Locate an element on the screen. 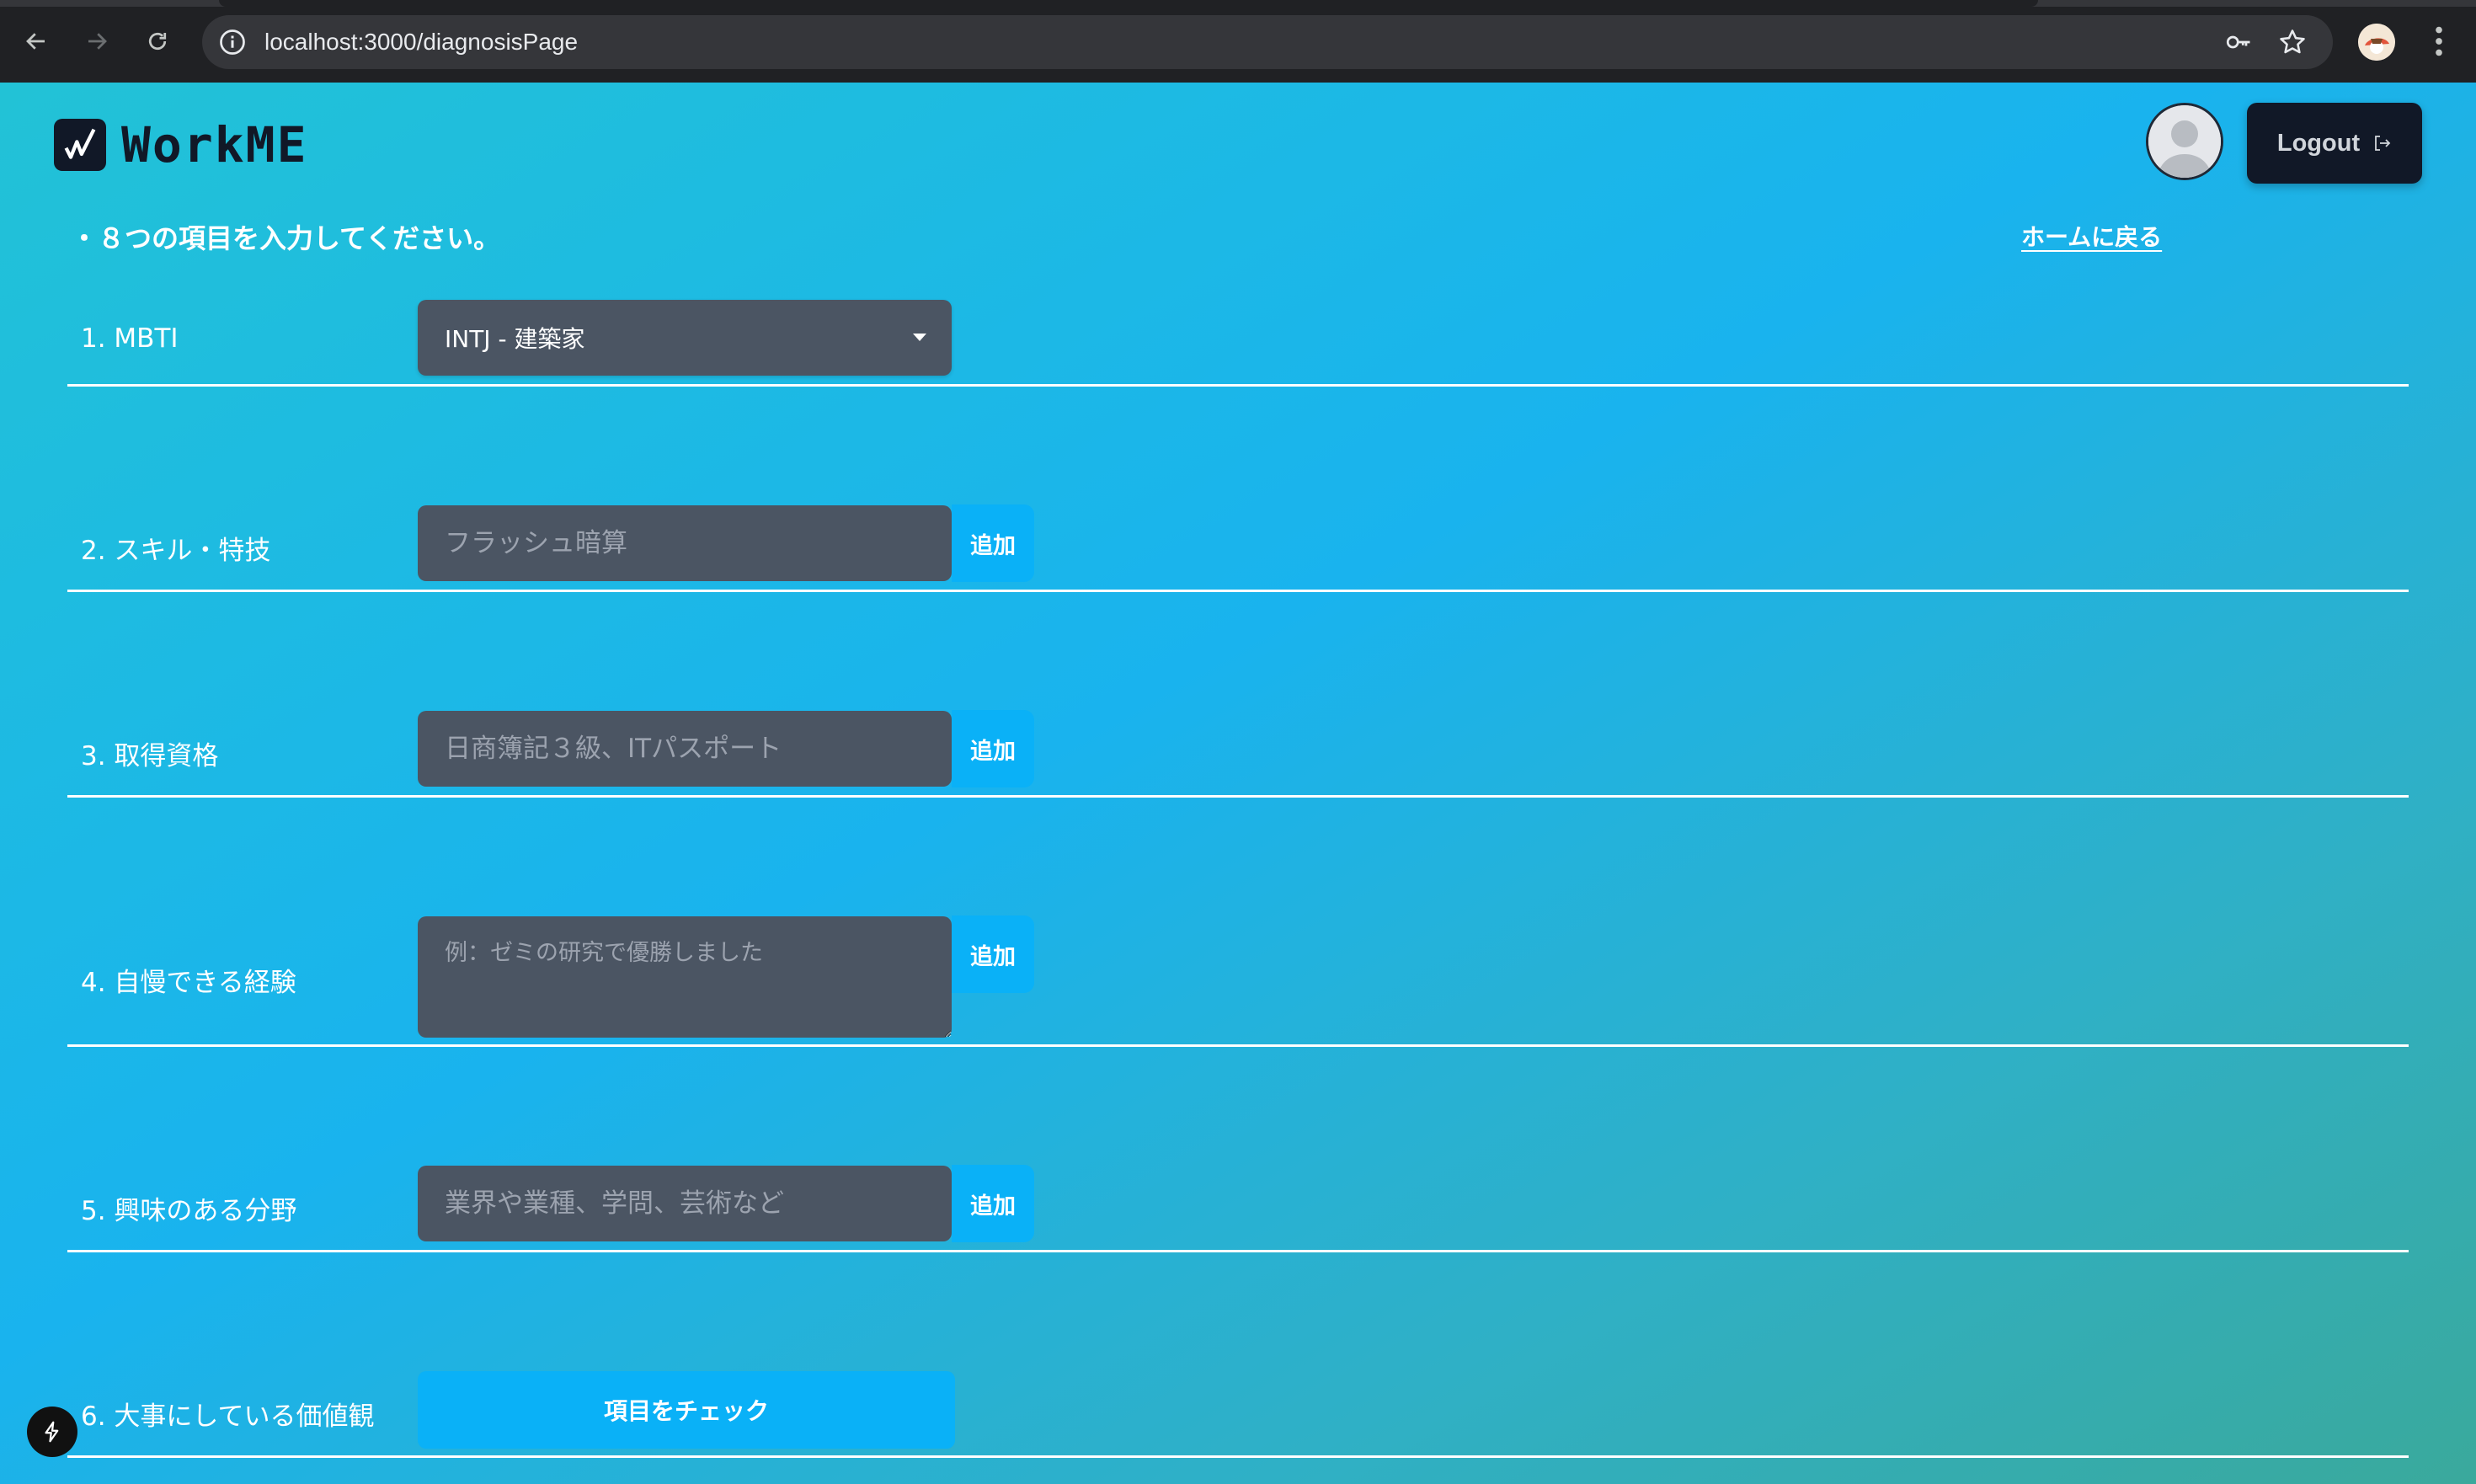 This screenshot has width=2476, height=1484. qualifications-add-button: 追加 is located at coordinates (993, 749).